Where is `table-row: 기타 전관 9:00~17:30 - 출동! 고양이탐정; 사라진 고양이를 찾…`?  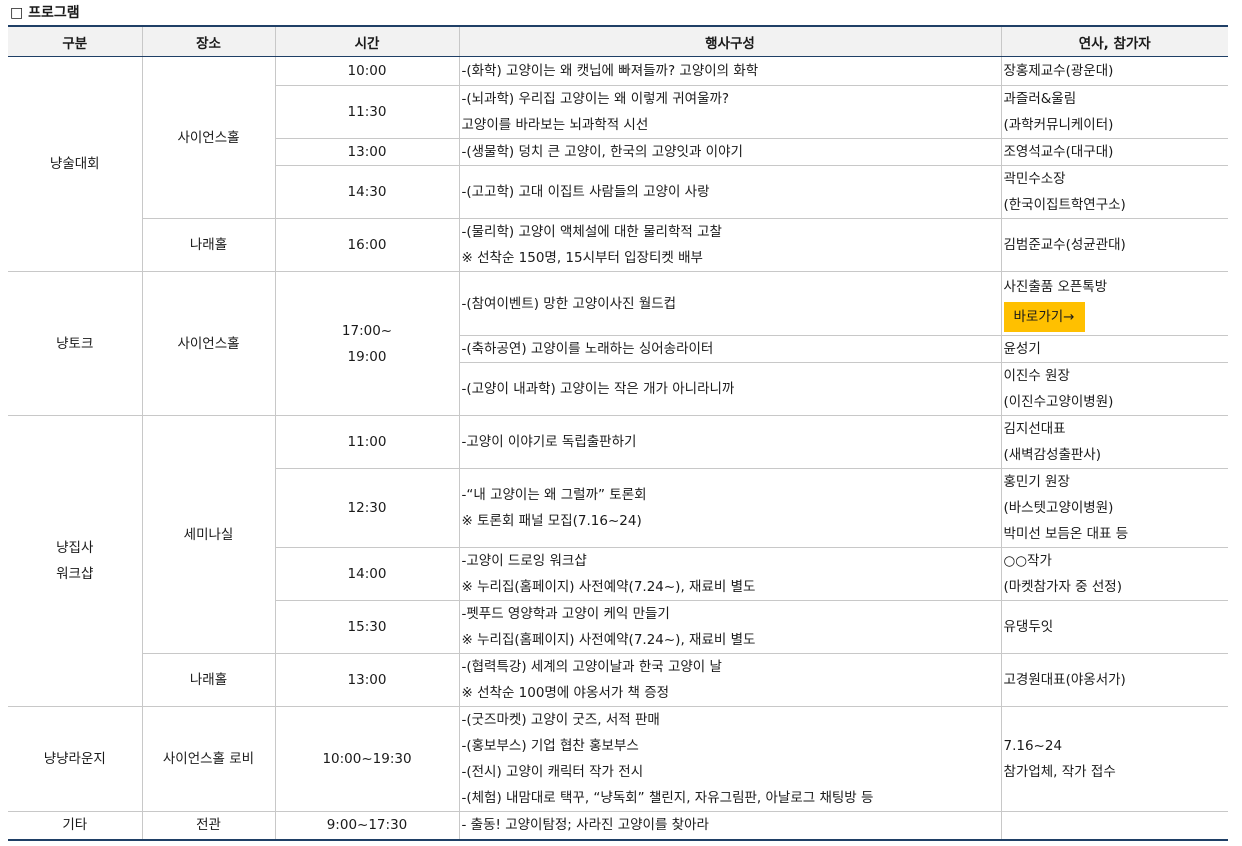 table-row: 기타 전관 9:00~17:30 - 출동! 고양이탐정; 사라진 고양이를 찾… is located at coordinates (618, 826).